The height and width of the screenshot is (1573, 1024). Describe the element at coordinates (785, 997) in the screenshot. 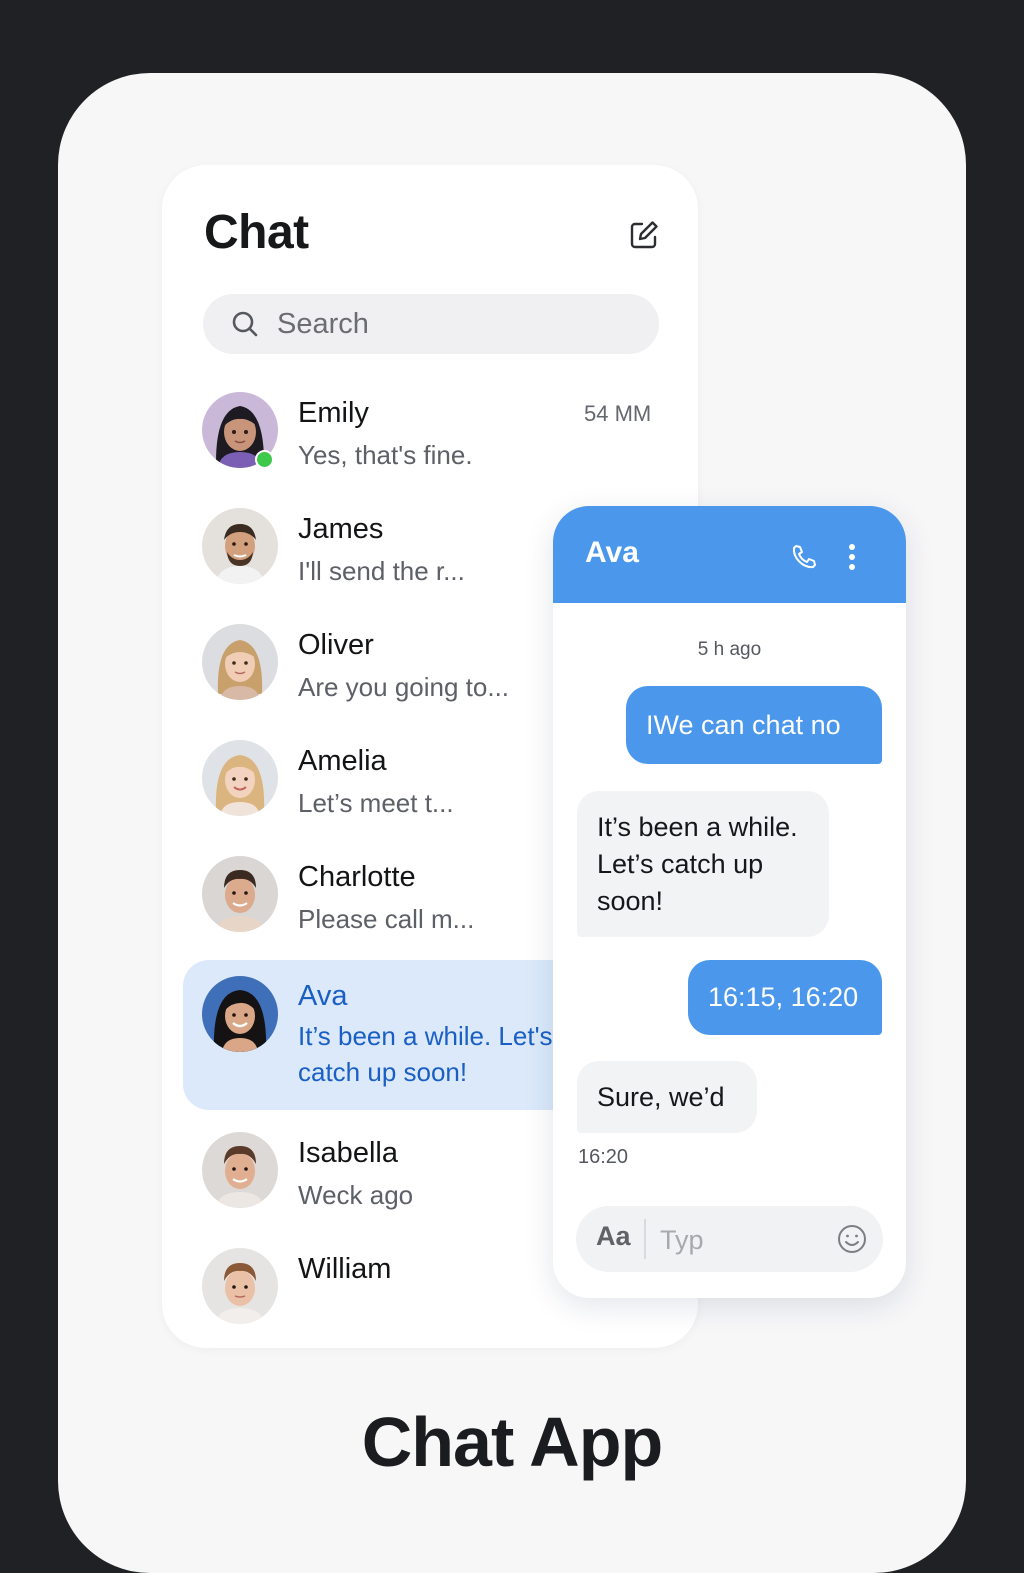

I see `message-bubble-outgoing: 16:15, 16:20` at that location.